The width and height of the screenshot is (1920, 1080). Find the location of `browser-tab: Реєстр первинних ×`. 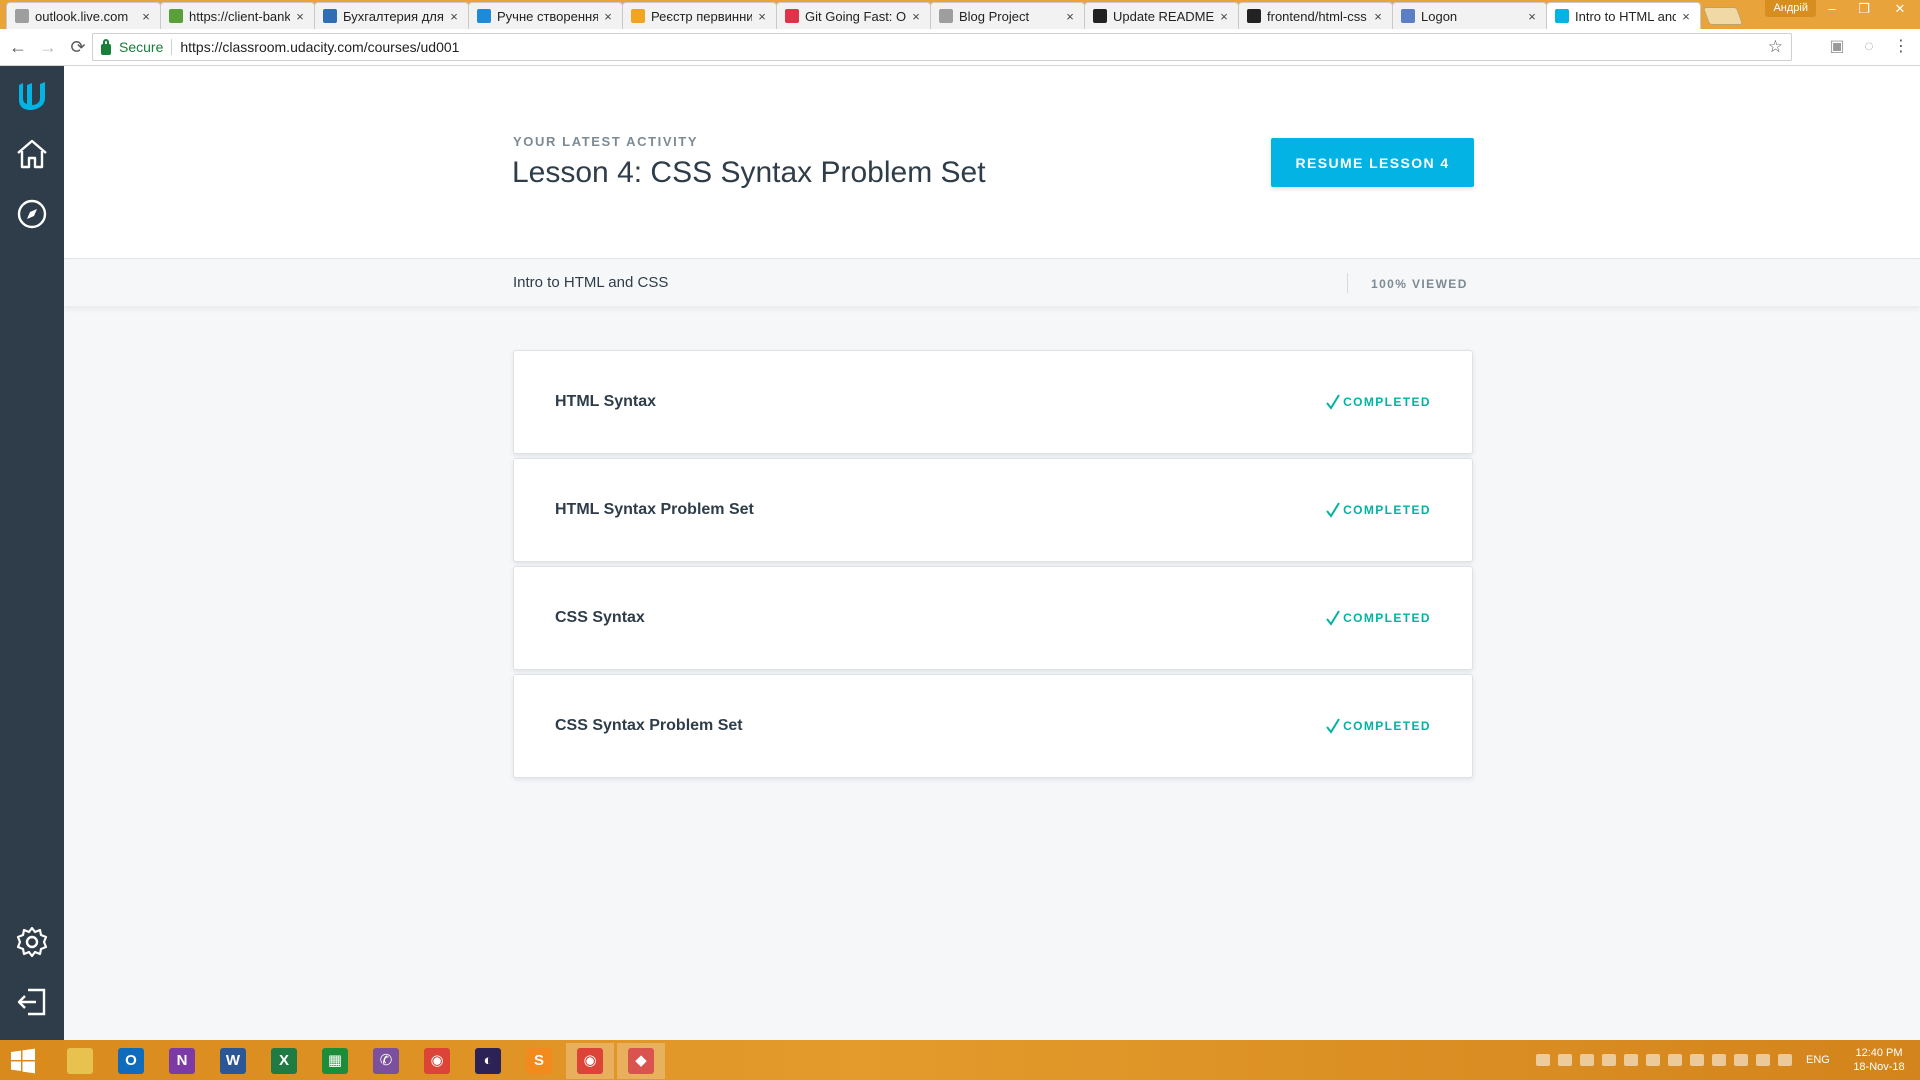

browser-tab: Реєстр первинних × is located at coordinates (699, 15).